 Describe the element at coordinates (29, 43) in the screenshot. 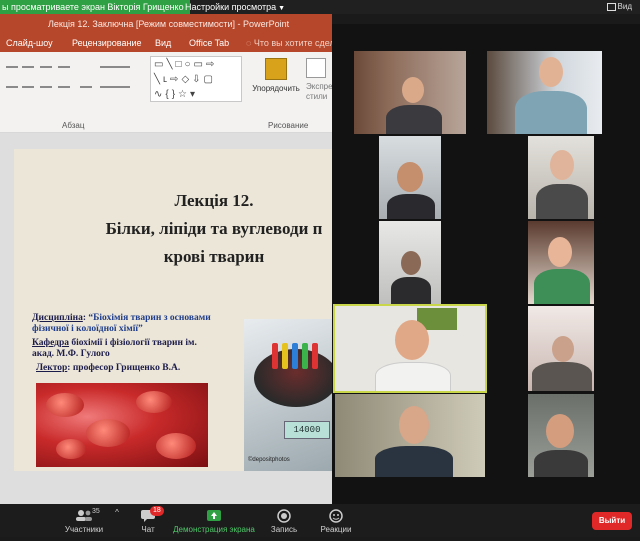

I see `tab-slideshow: Слайд-шоу` at that location.